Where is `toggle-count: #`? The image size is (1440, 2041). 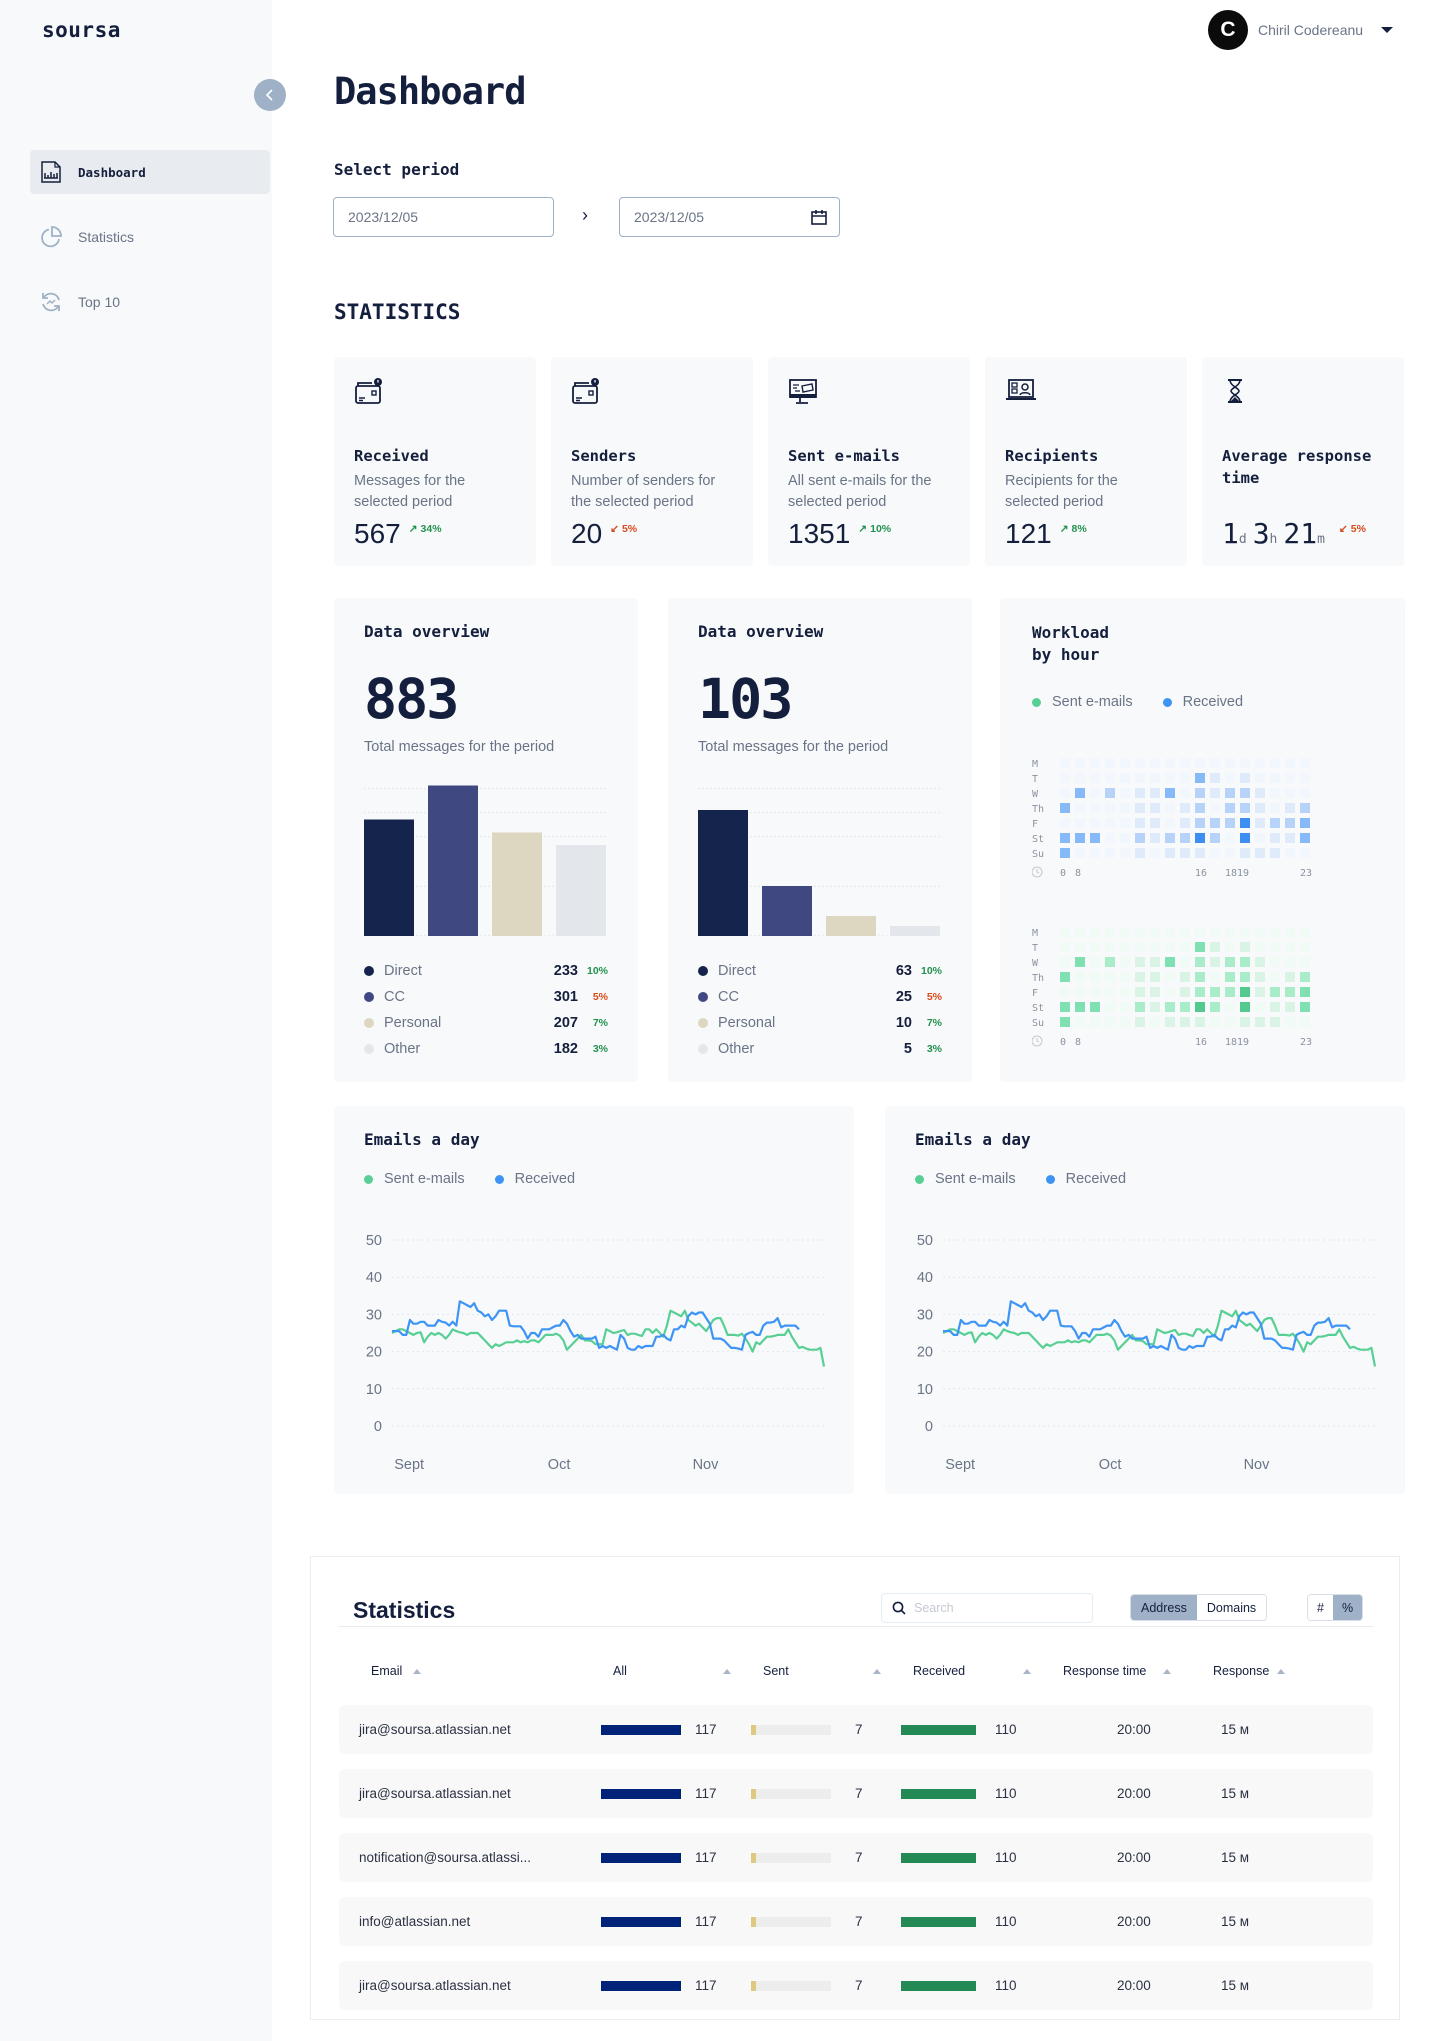 toggle-count: # is located at coordinates (1320, 1607).